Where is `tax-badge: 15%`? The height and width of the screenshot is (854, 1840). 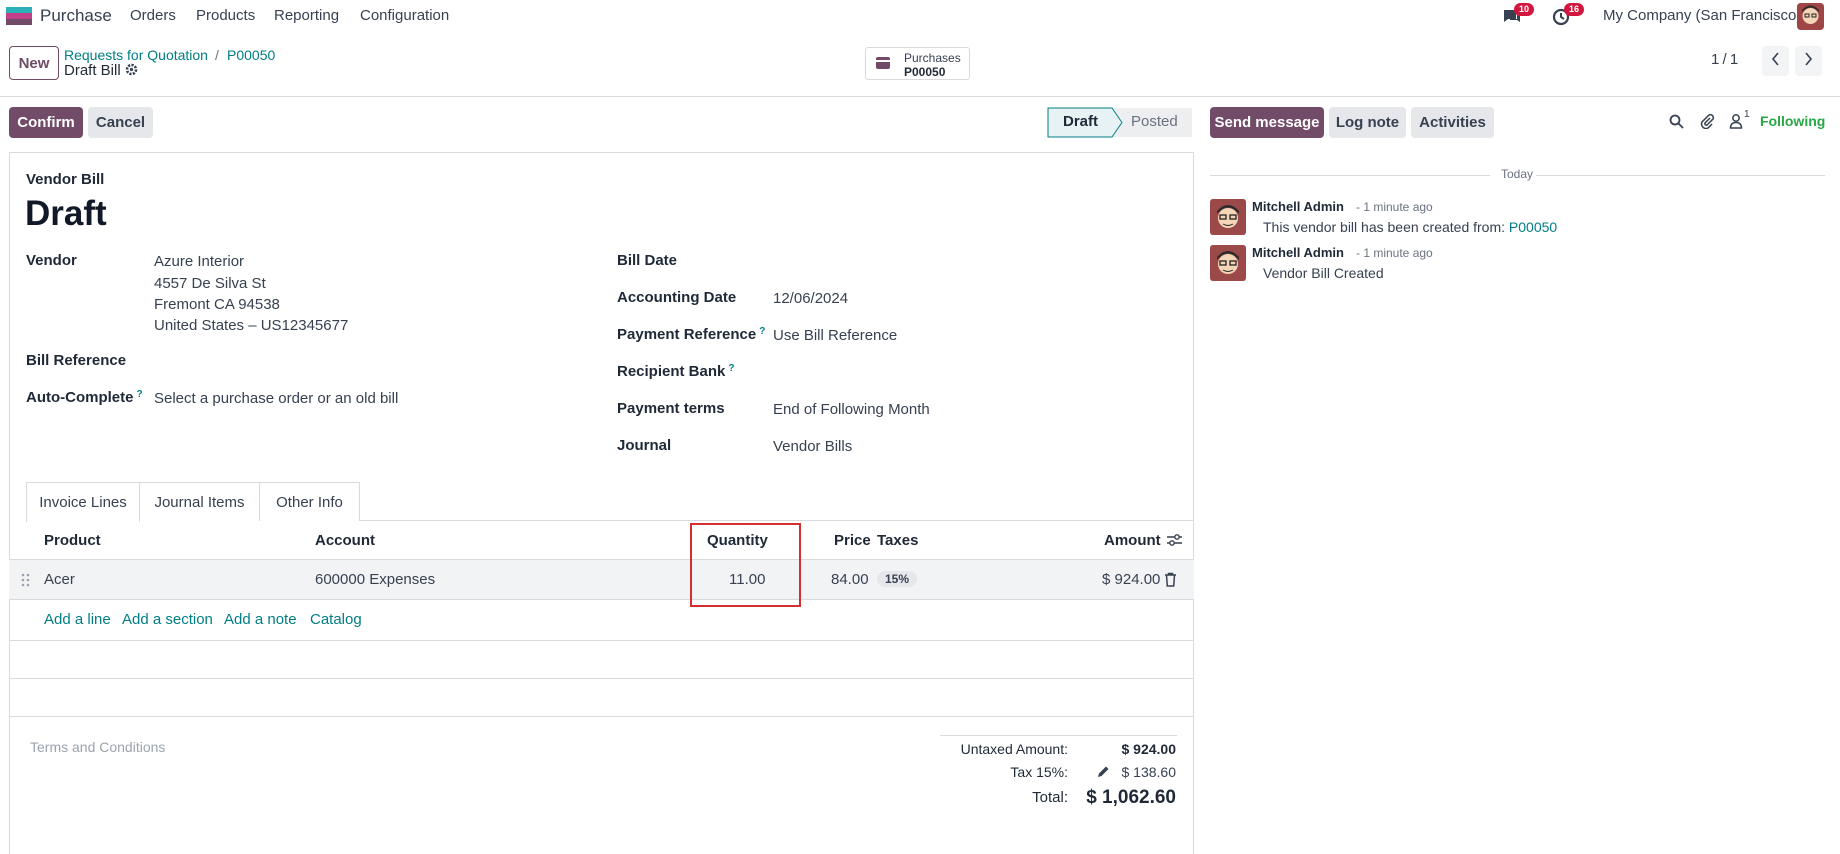
tax-badge: 15% is located at coordinates (897, 579).